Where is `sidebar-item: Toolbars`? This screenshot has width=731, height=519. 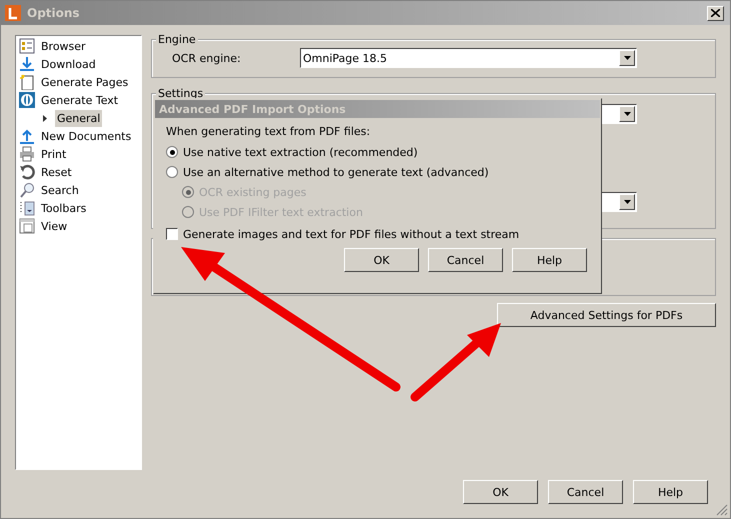 sidebar-item: Toolbars is located at coordinates (63, 208).